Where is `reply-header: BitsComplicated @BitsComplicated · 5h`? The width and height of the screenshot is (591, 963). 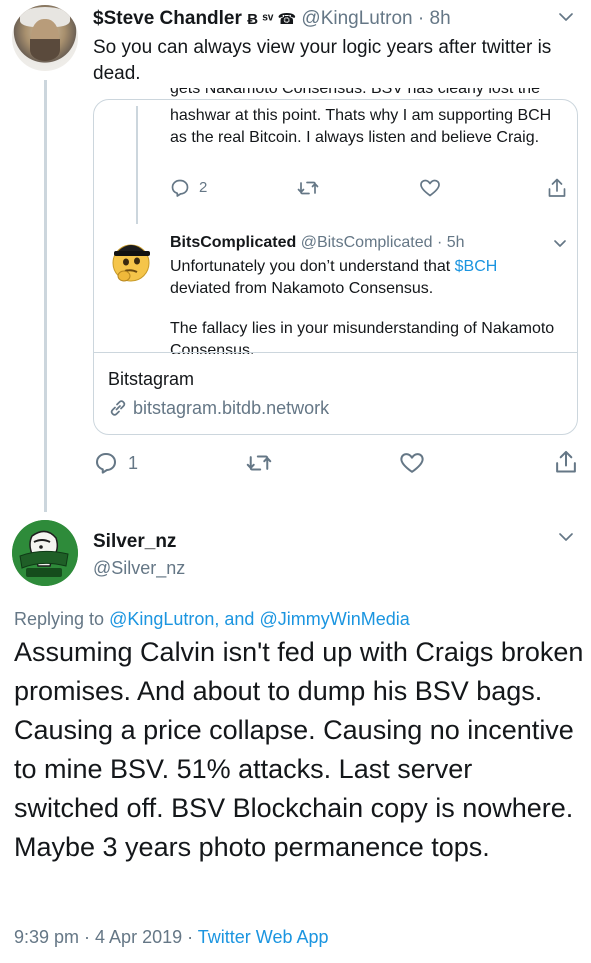 reply-header: BitsComplicated @BitsComplicated · 5h is located at coordinates (317, 242).